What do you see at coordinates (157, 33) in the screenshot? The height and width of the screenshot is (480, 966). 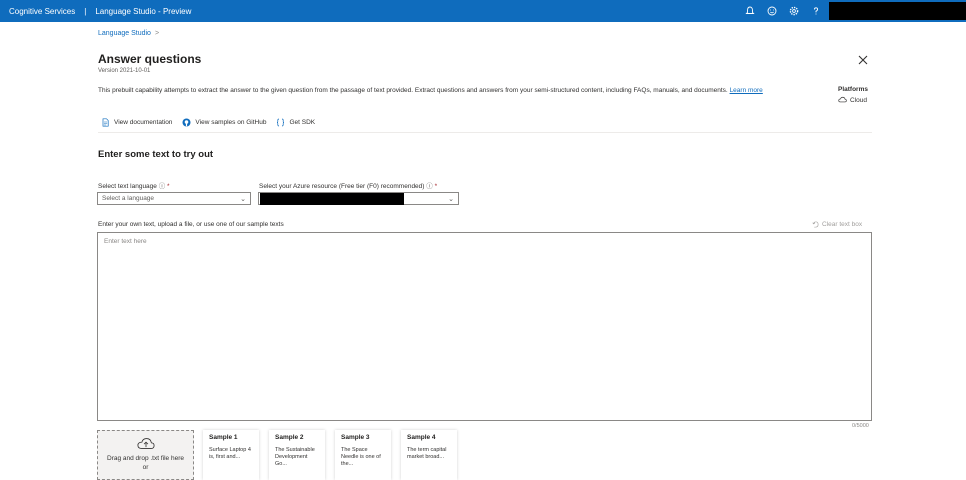 I see `chevron-right-icon: >` at bounding box center [157, 33].